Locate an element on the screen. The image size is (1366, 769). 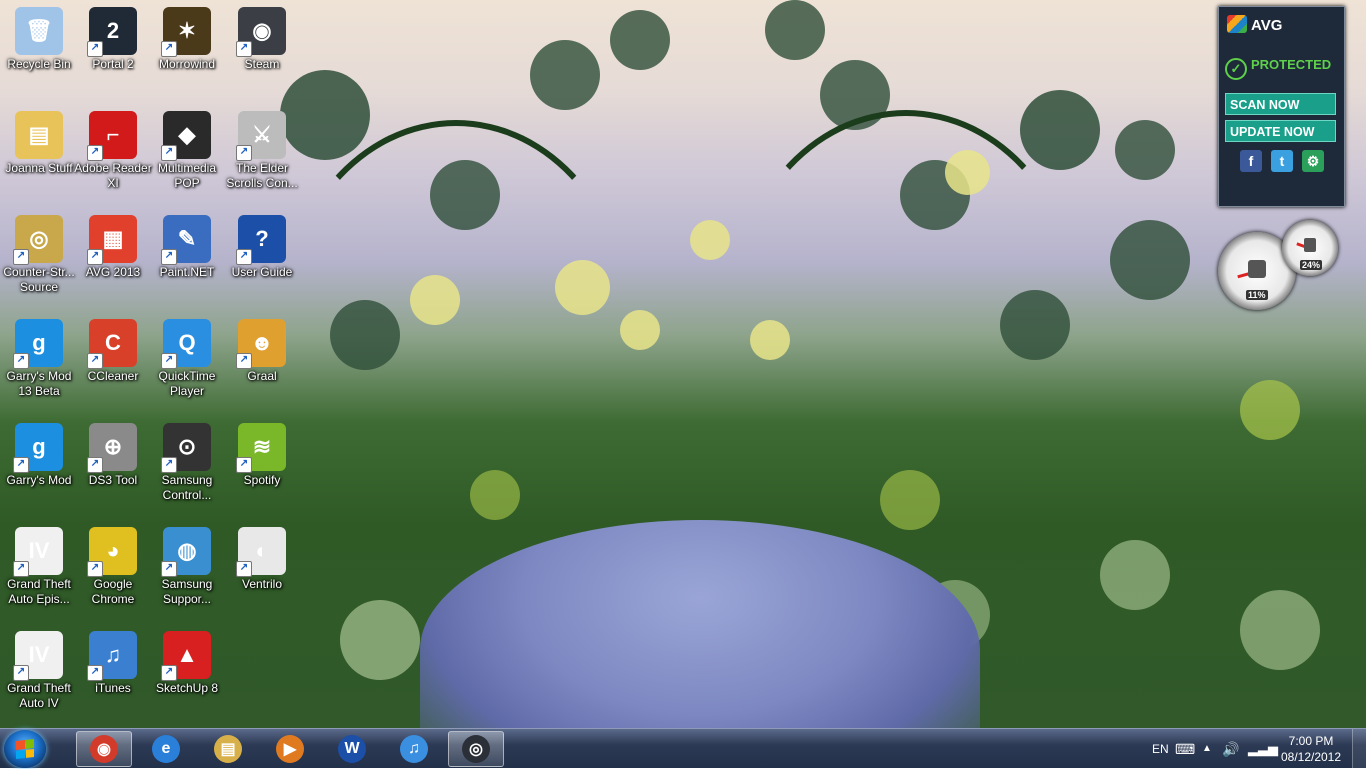
language-indicator: EN is located at coordinates (1160, 749).